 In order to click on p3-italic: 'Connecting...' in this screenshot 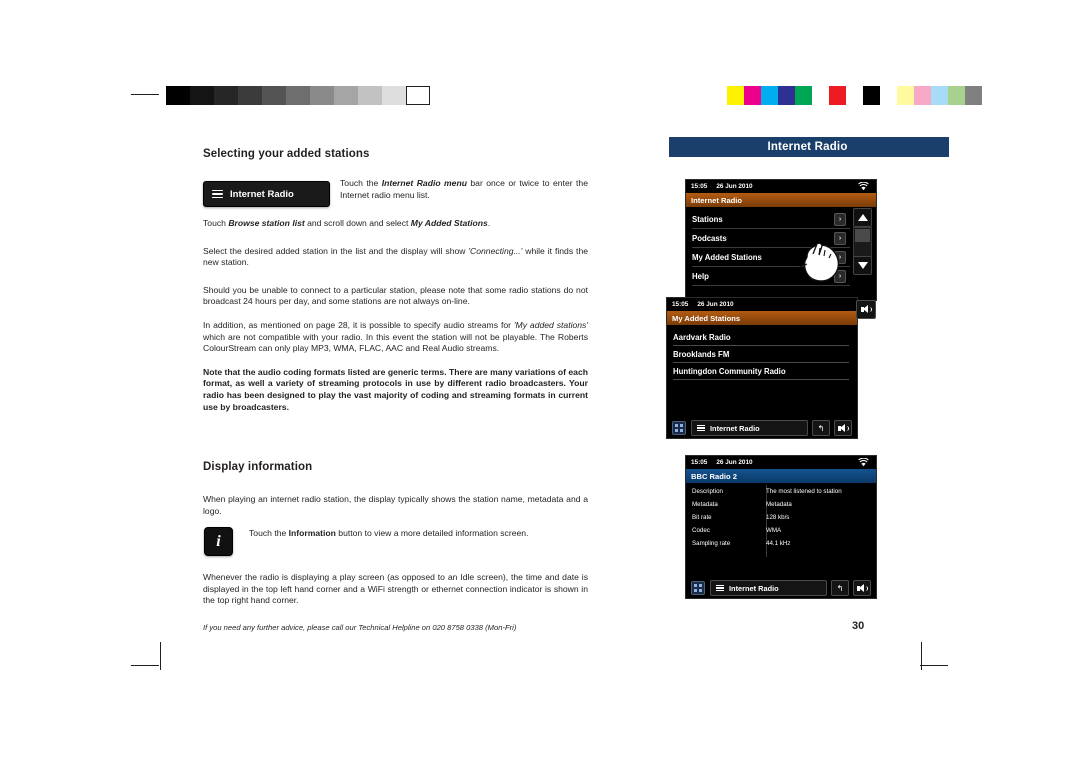, I will do `click(495, 250)`.